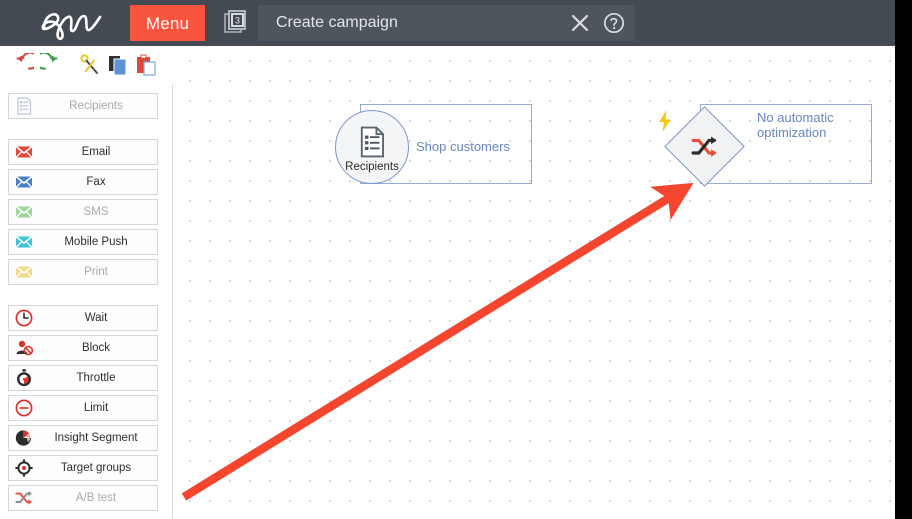 This screenshot has width=912, height=519. Describe the element at coordinates (96, 378) in the screenshot. I see `sidebar-item-label: Throttle` at that location.